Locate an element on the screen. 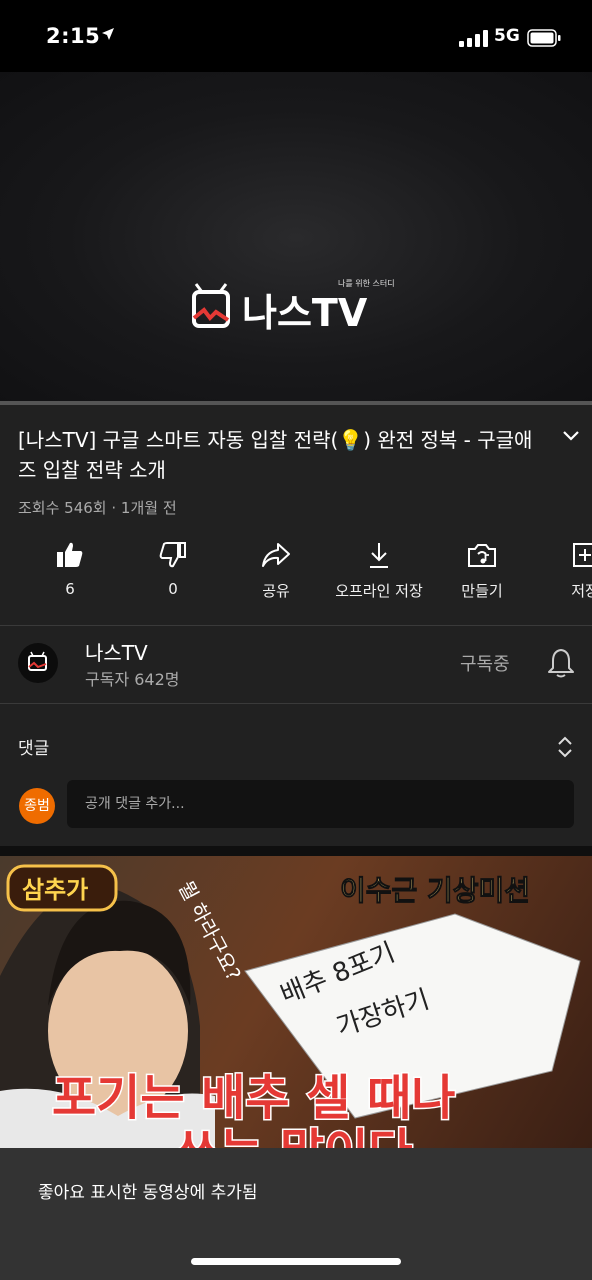 This screenshot has height=1280, width=592. channel-avatar is located at coordinates (38, 663).